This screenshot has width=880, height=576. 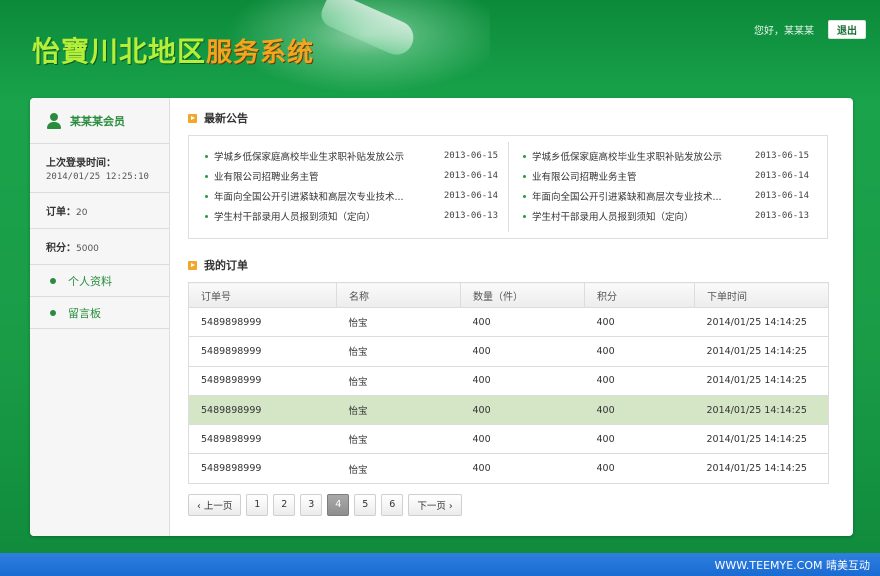 What do you see at coordinates (365, 504) in the screenshot?
I see `page-button-5: 5` at bounding box center [365, 504].